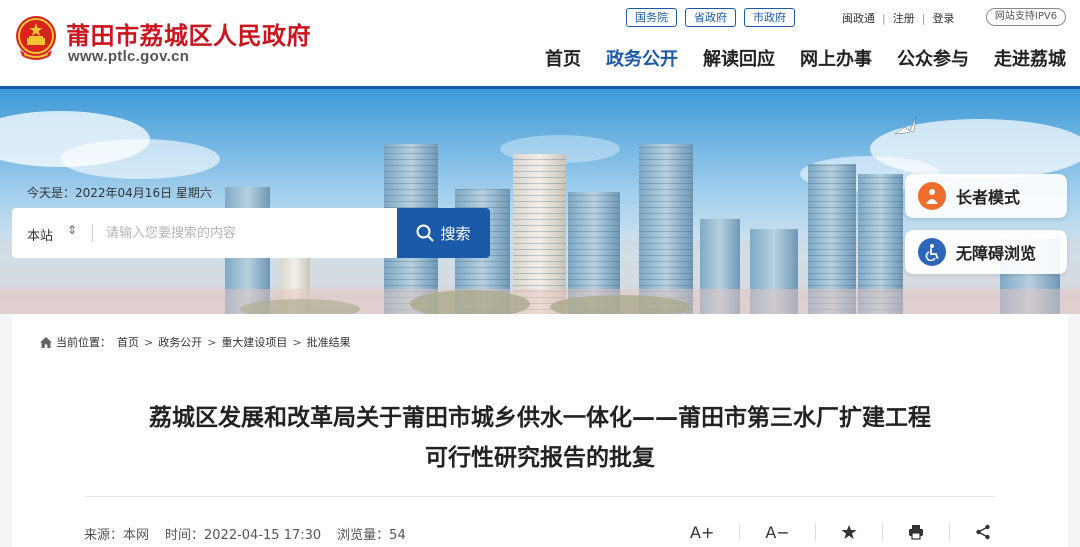  What do you see at coordinates (836, 58) in the screenshot?
I see `nav-online-services: 网上办事` at bounding box center [836, 58].